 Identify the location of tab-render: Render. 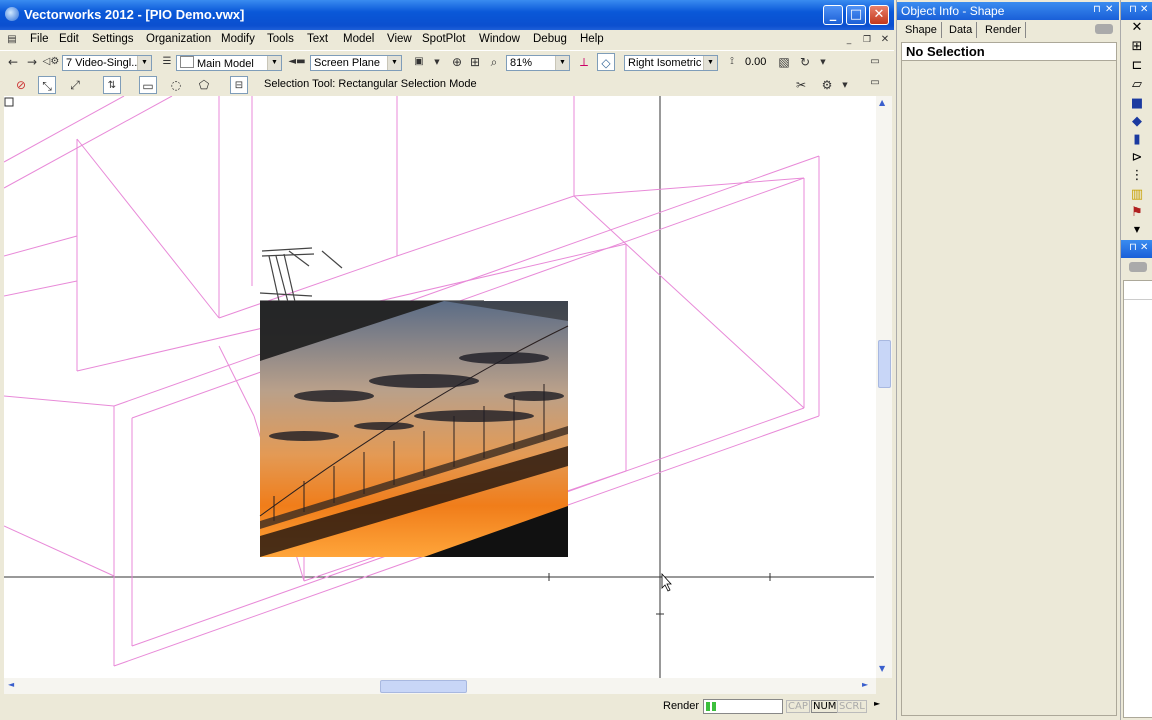
(1004, 30).